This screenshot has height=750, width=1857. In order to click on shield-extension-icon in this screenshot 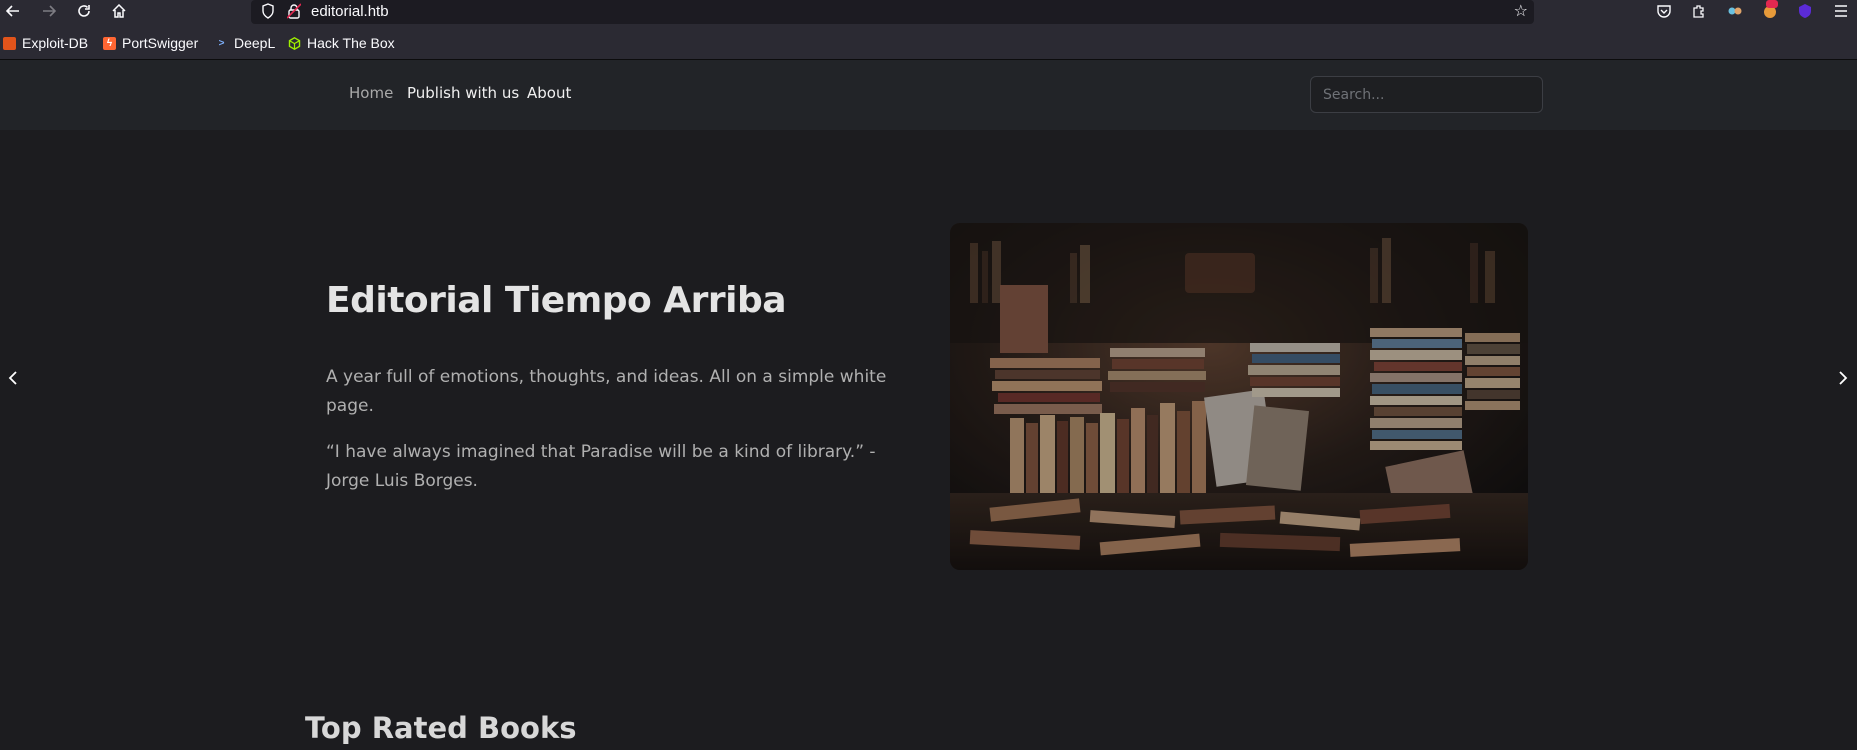, I will do `click(1805, 11)`.